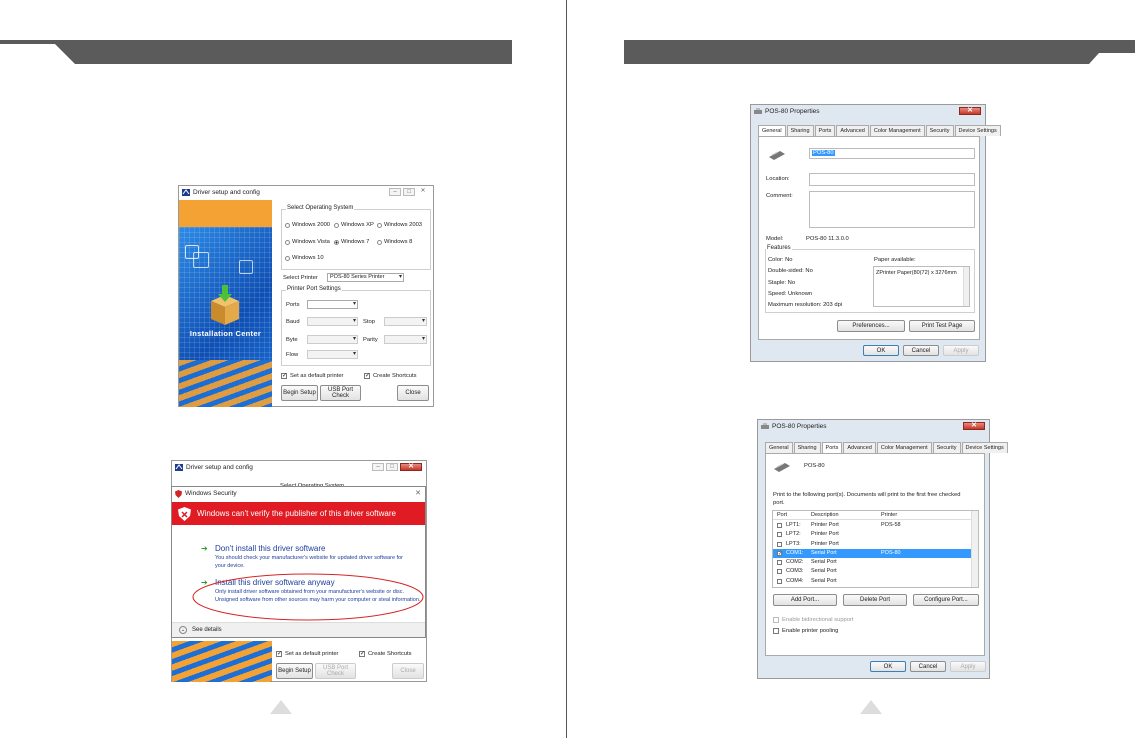 This screenshot has width=1135, height=738. What do you see at coordinates (875, 600) in the screenshot?
I see `delete-port-button: Delete Port` at bounding box center [875, 600].